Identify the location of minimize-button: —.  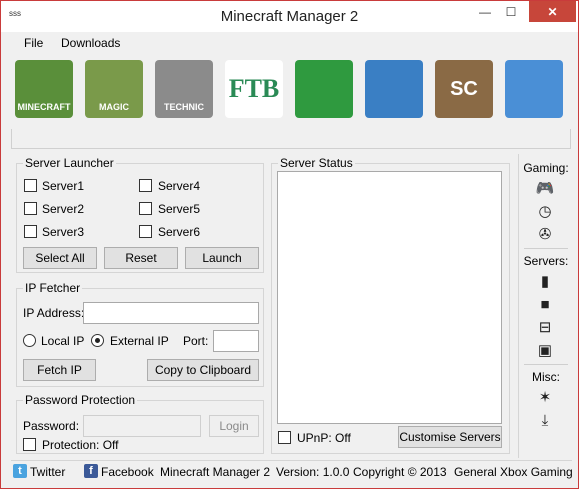
(485, 11).